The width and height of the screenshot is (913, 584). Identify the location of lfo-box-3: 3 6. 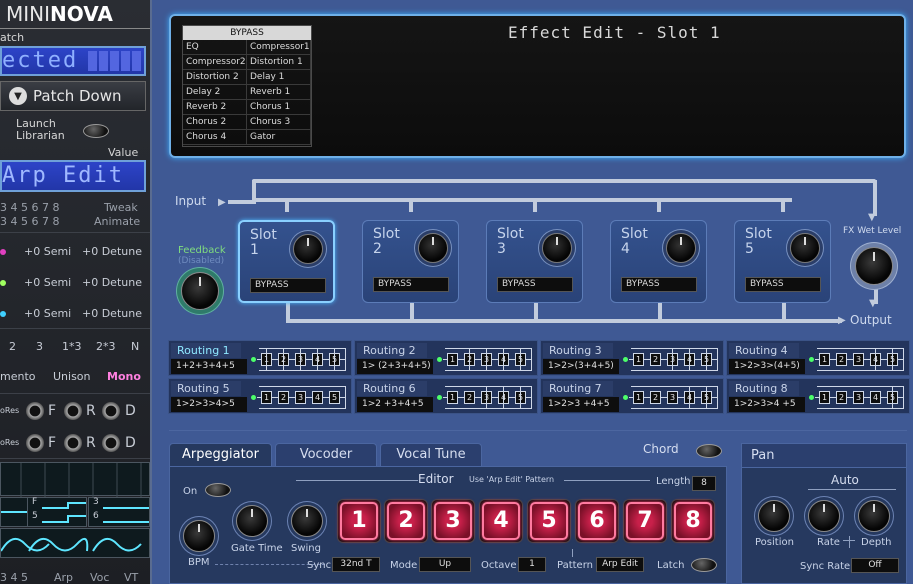
(119, 512).